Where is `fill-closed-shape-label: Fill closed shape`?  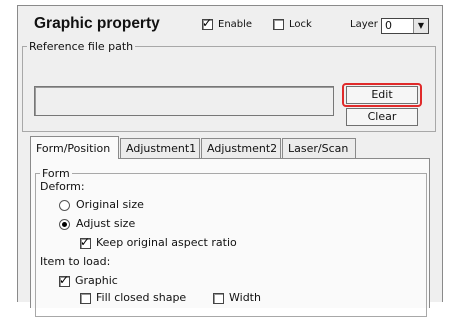
fill-closed-shape-label: Fill closed shape is located at coordinates (141, 297).